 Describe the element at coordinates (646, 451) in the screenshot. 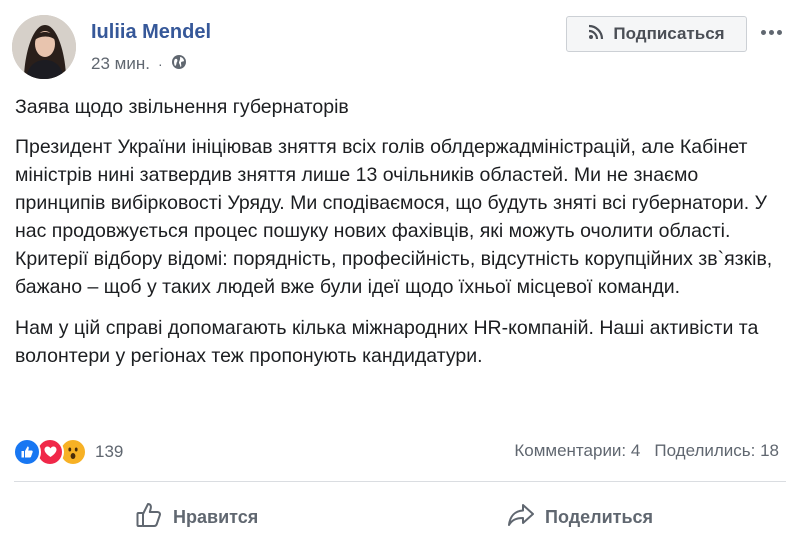

I see `post-stats: Комментарии: 4 Поделились: 18` at that location.